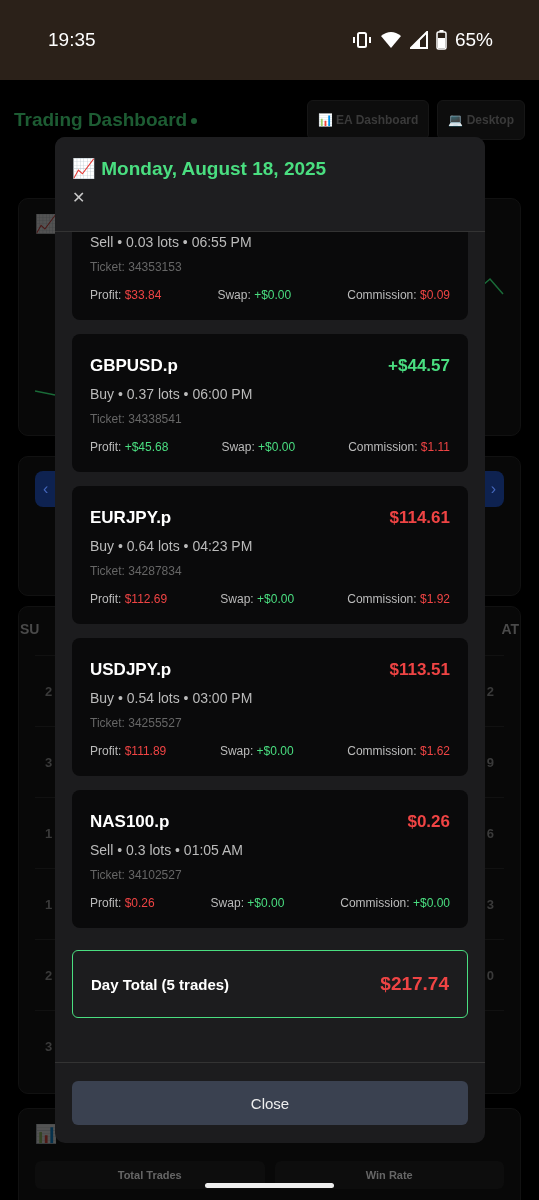 The width and height of the screenshot is (539, 1200). I want to click on trade-amount: +$44.57, so click(419, 366).